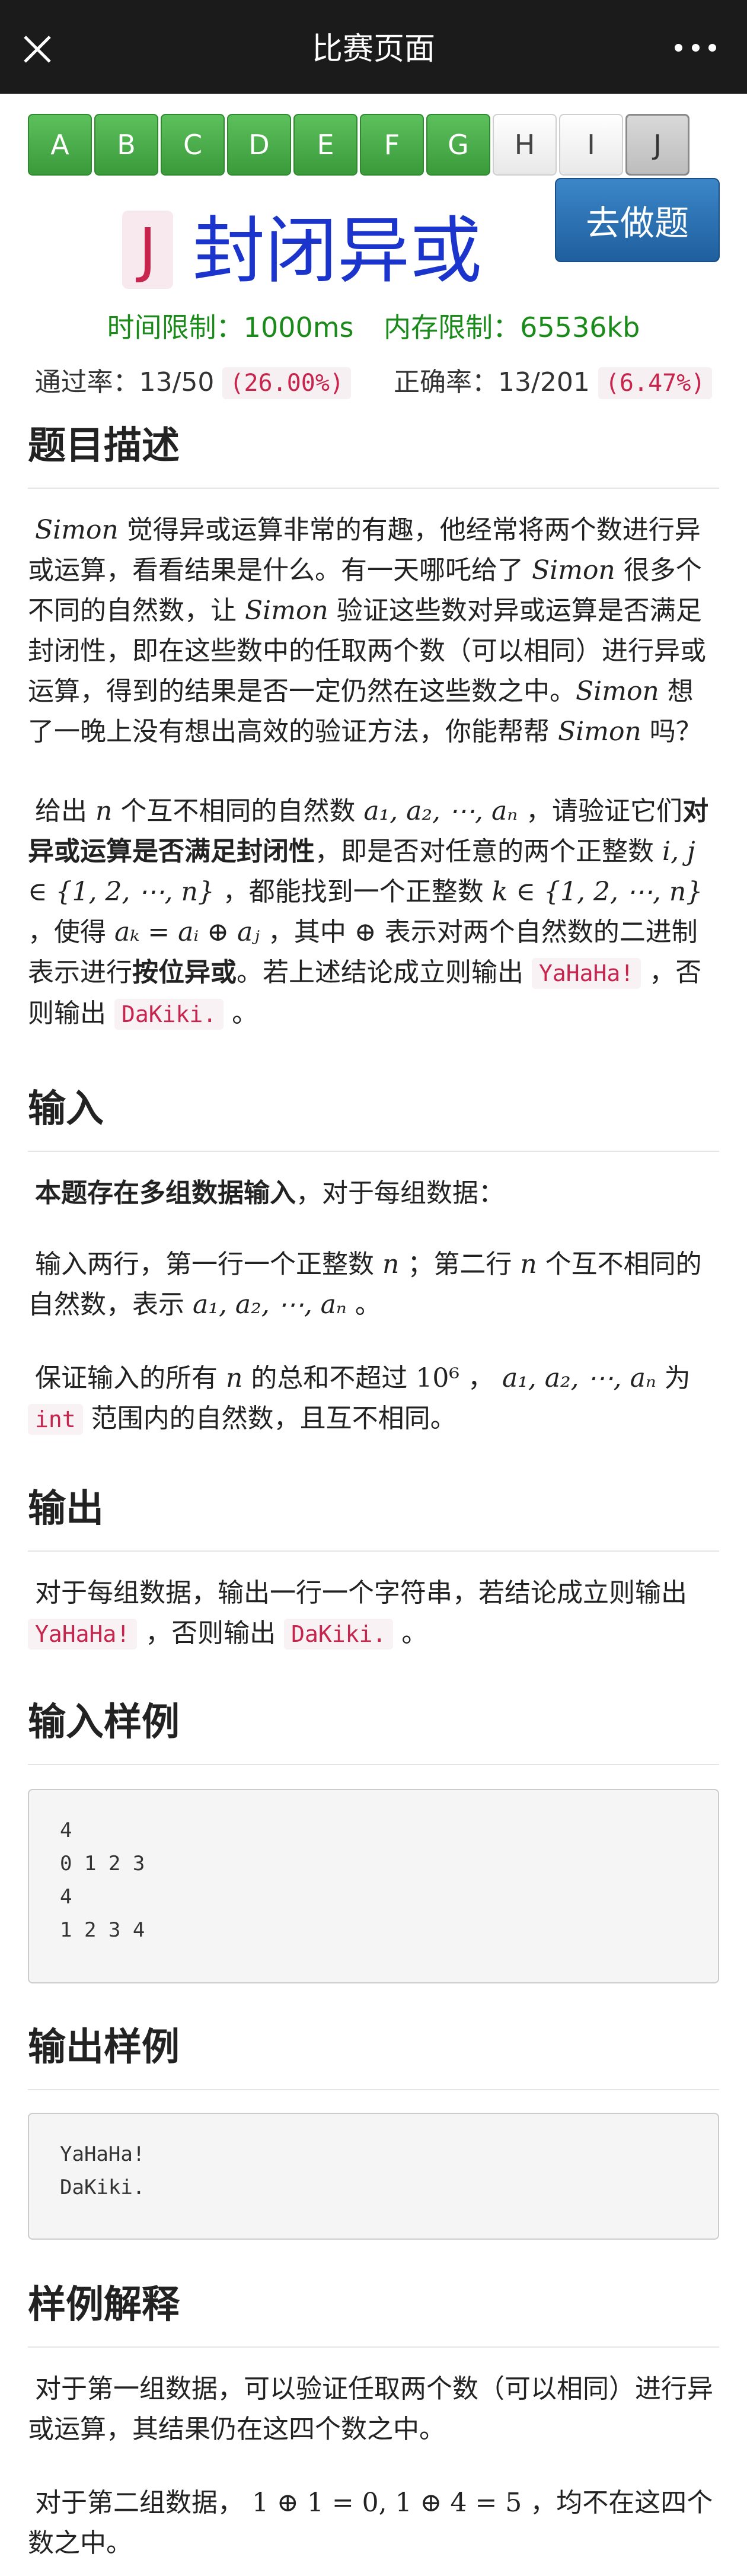 Image resolution: width=747 pixels, height=2576 pixels. I want to click on sample-input-line: 1 2 3 4, so click(102, 1930).